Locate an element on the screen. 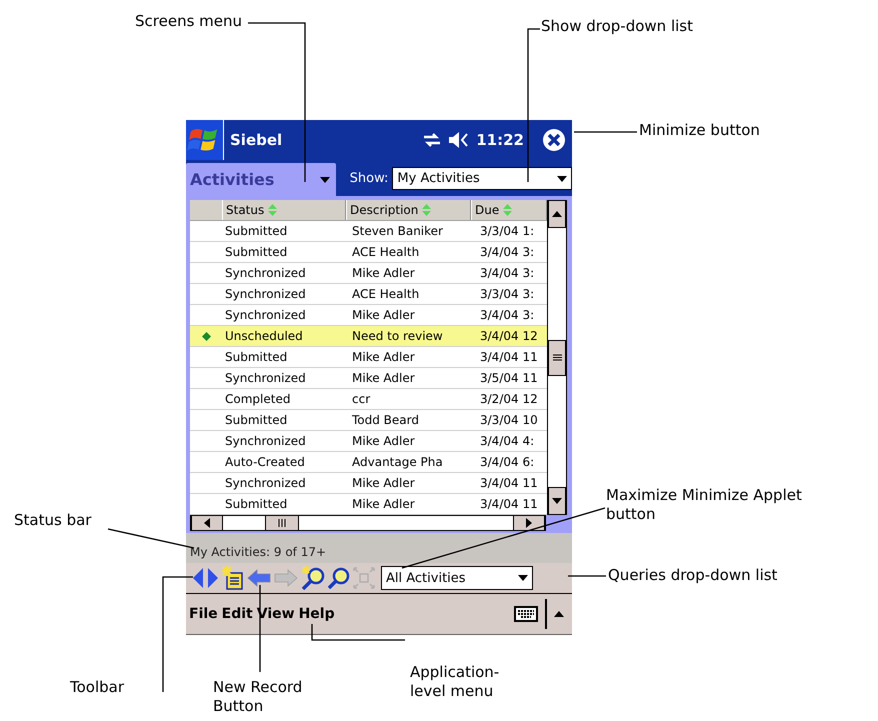 This screenshot has height=721, width=878. vertical-scrollbar is located at coordinates (557, 357).